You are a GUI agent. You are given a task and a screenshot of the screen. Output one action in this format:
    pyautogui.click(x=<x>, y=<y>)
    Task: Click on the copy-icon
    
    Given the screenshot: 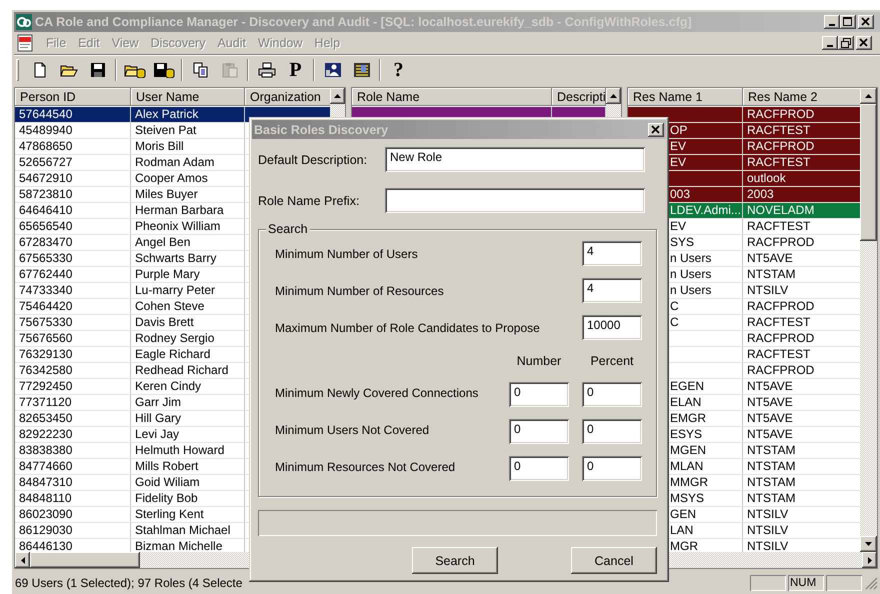 What is the action you would take?
    pyautogui.click(x=200, y=70)
    